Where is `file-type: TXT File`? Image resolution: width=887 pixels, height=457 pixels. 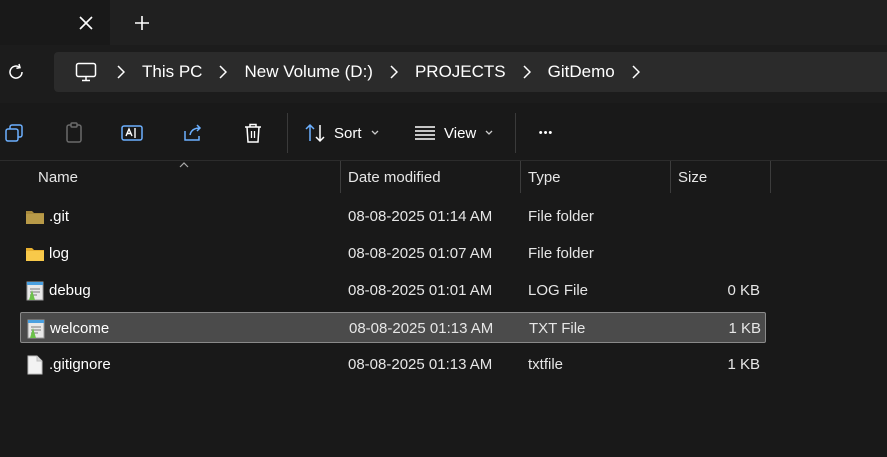
file-type: TXT File is located at coordinates (557, 328).